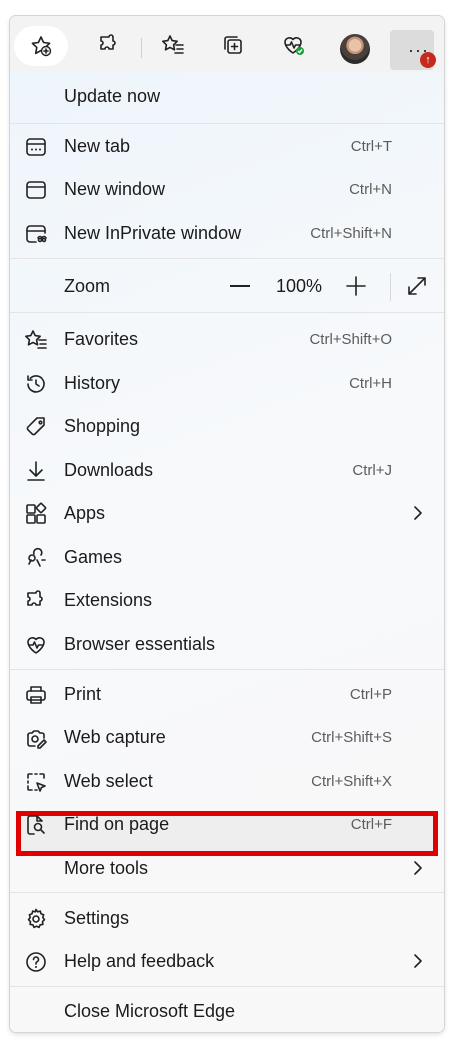 The height and width of the screenshot is (1052, 462). I want to click on menu-item-shortcut: Ctrl+F, so click(371, 824).